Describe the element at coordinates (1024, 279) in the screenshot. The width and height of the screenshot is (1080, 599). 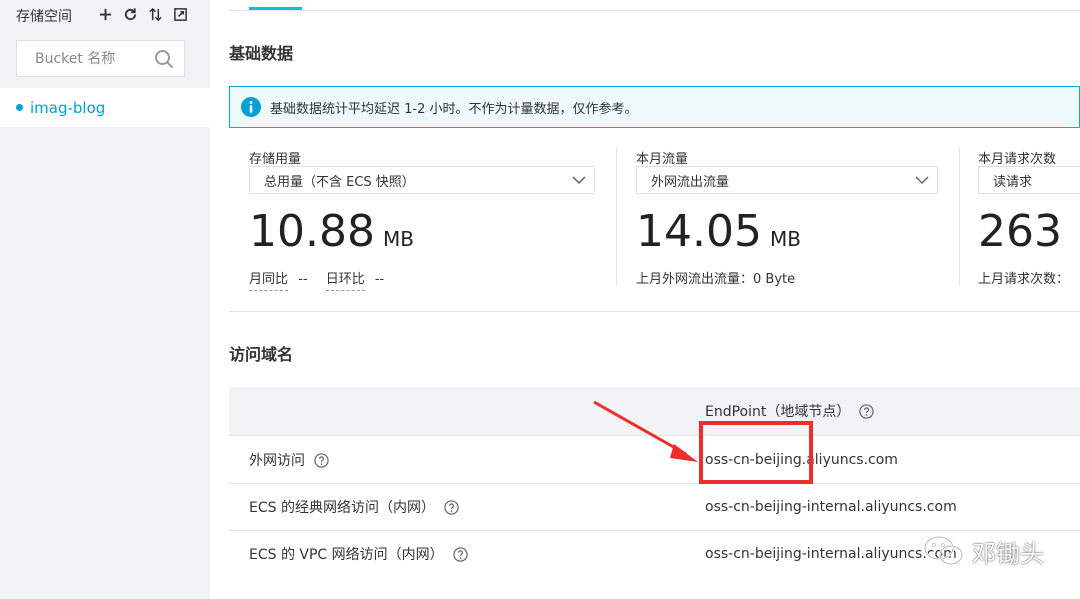
I see `stat-sub-text: 上月请求次数：` at that location.